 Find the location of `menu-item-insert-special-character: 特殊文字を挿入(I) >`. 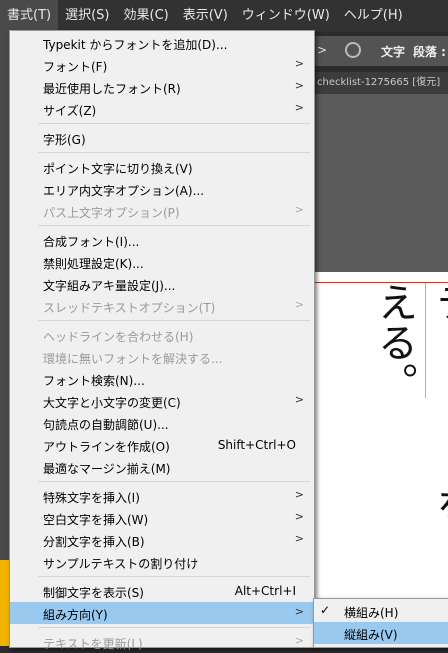

menu-item-insert-special-character: 特殊文字を挿入(I) > is located at coordinates (162, 496).